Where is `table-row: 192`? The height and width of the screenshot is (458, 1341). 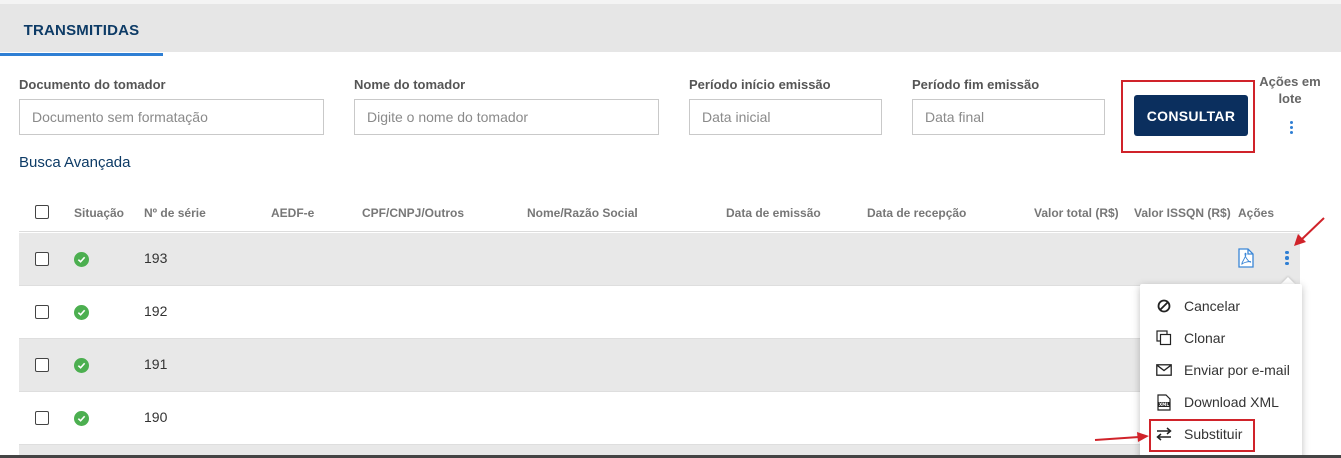
table-row: 192 is located at coordinates (659, 312).